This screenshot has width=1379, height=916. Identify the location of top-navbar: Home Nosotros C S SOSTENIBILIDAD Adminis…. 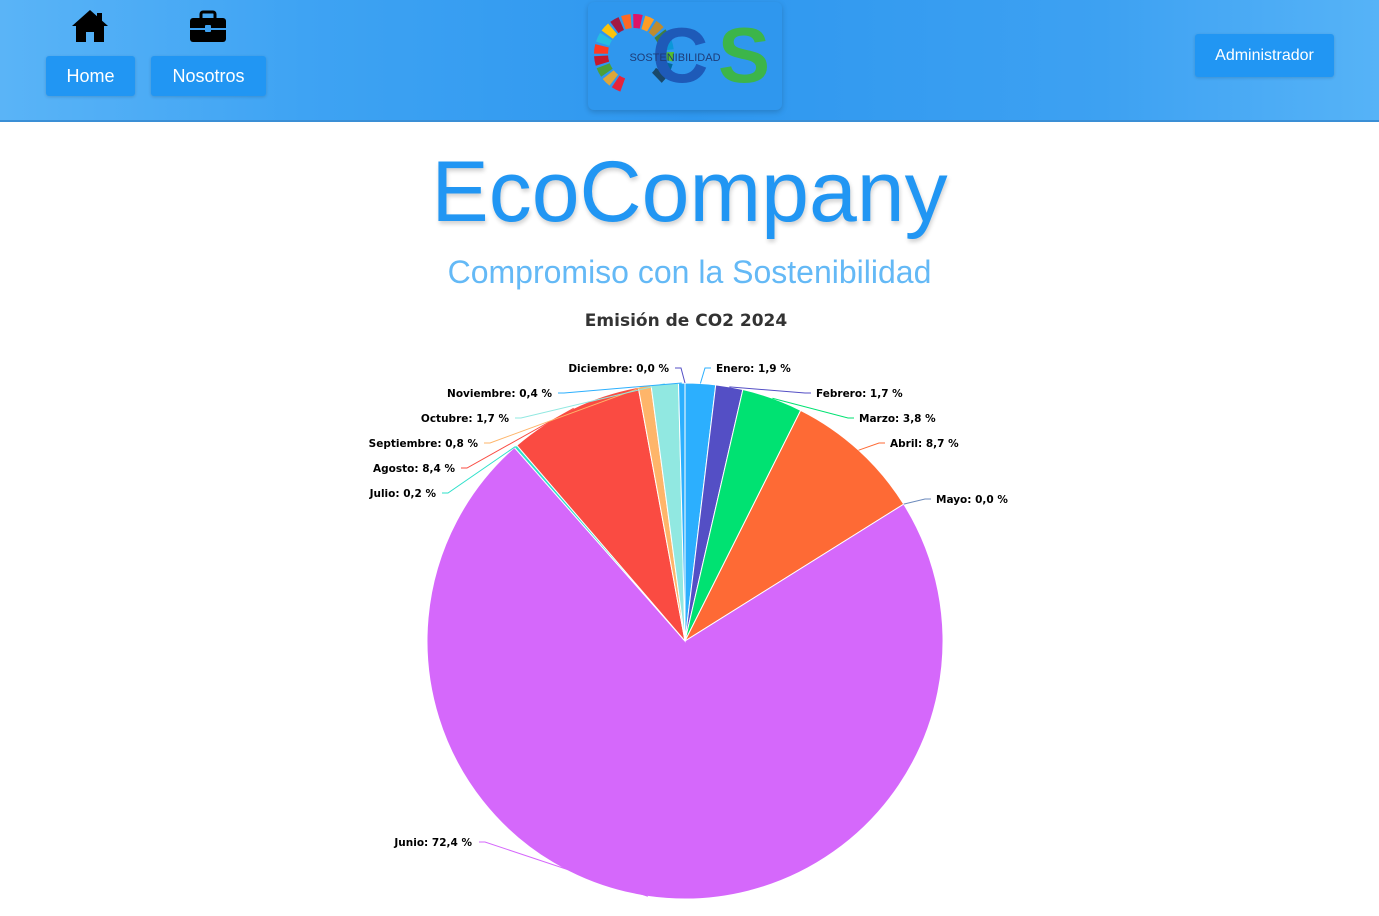
(689, 61).